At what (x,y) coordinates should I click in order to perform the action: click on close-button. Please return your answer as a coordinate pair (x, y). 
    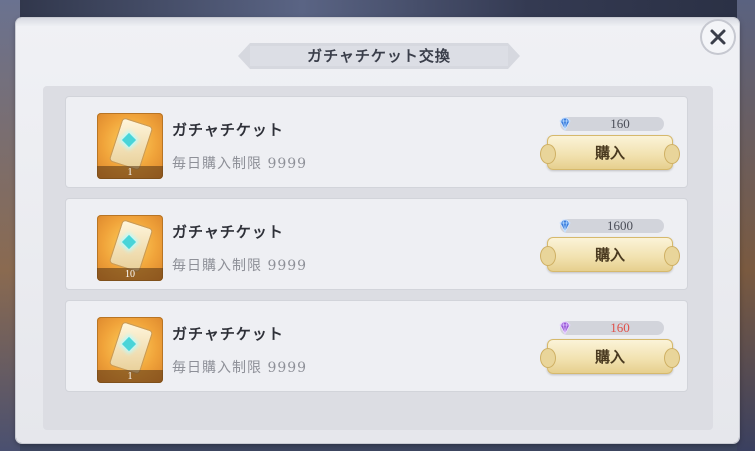
    Looking at the image, I should click on (718, 37).